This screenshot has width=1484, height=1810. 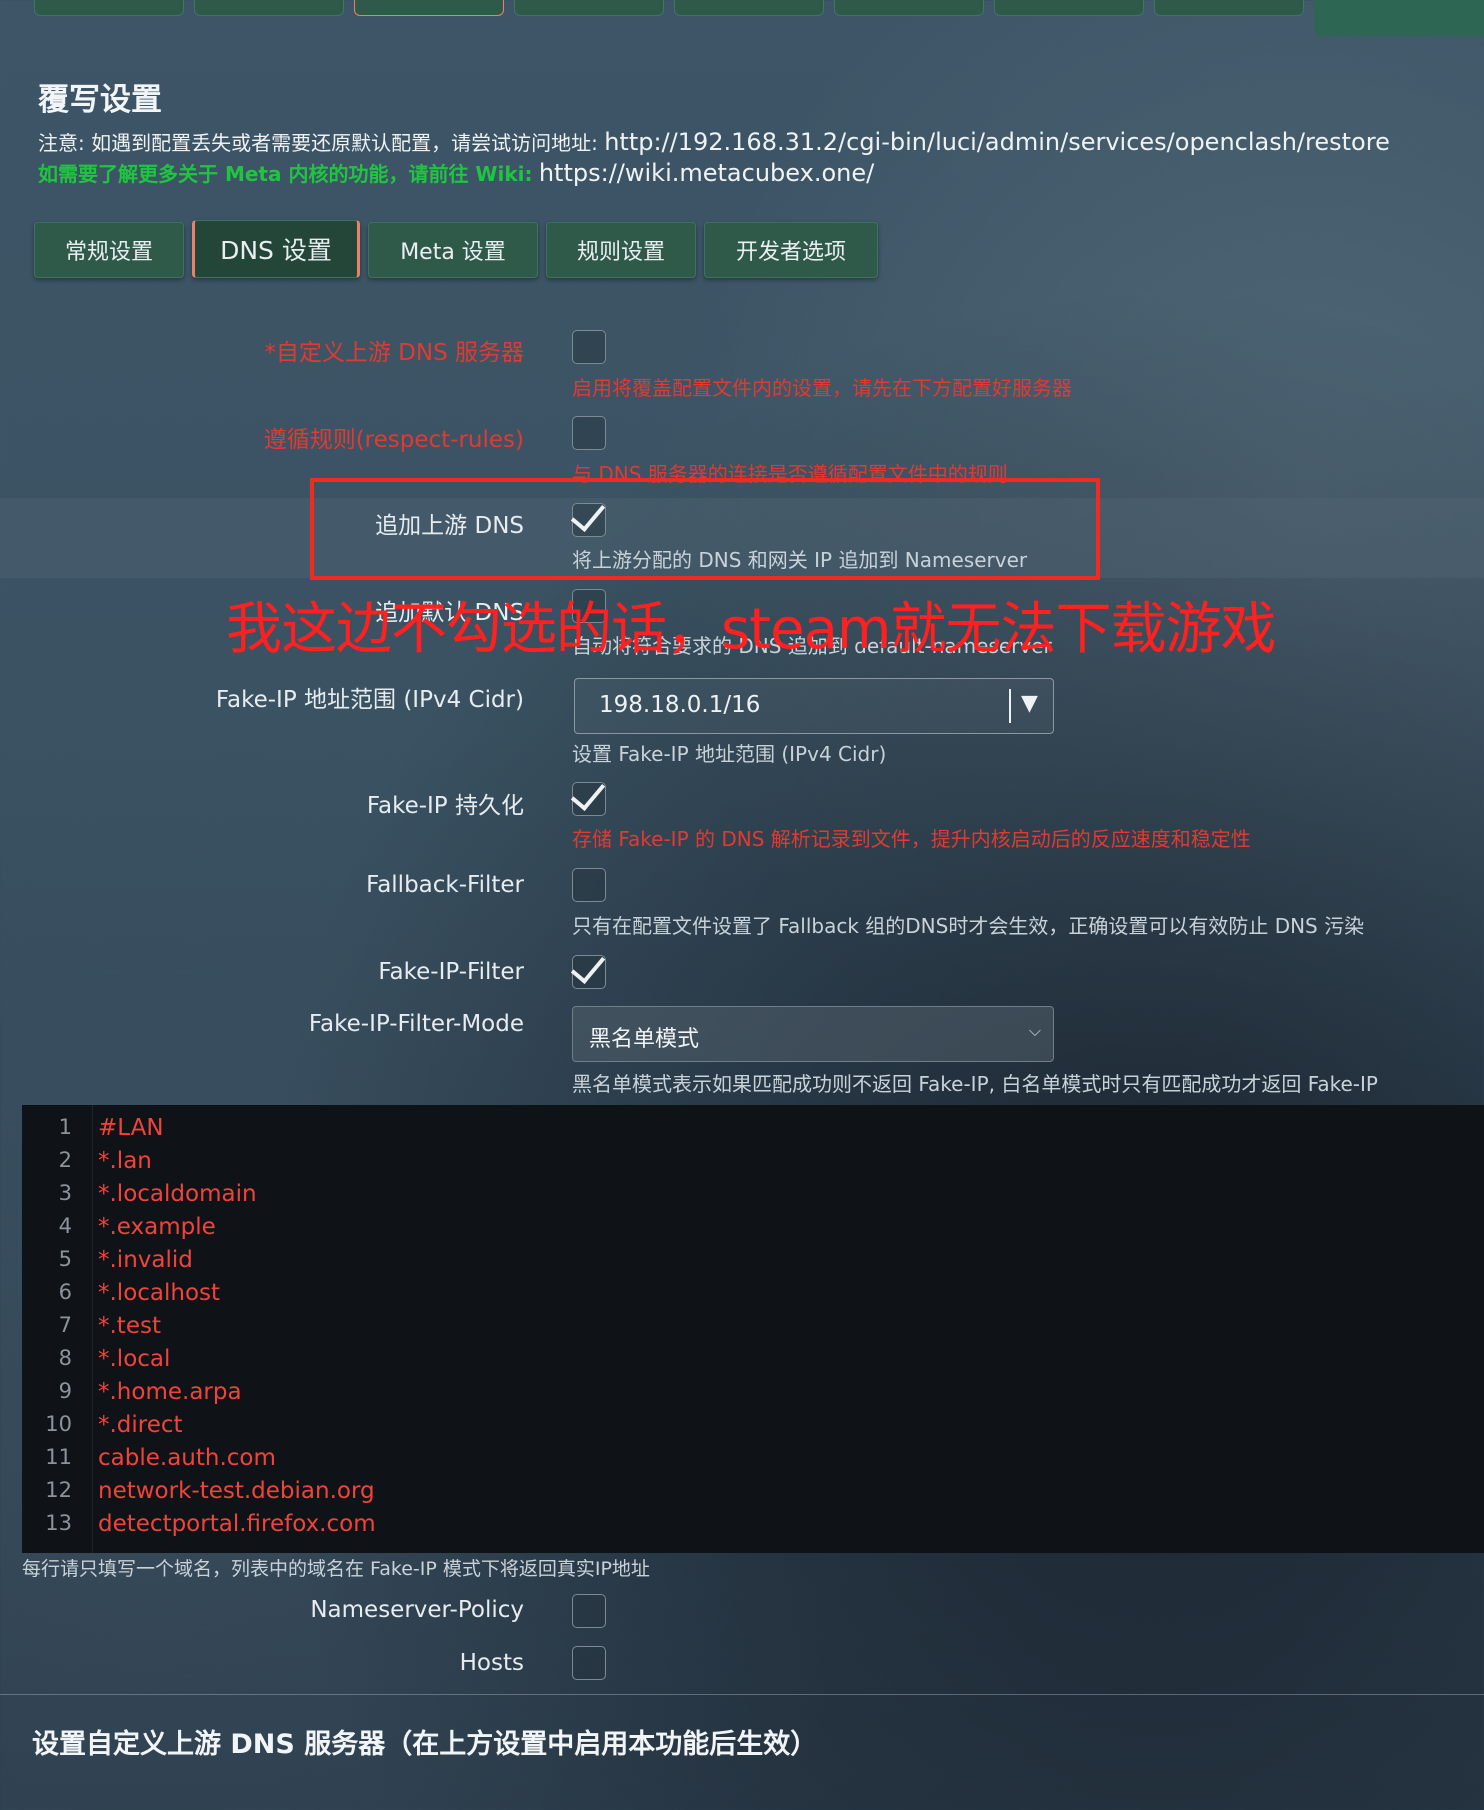 I want to click on fakeip-range-input: 198.18.0.1/16 ▼, so click(x=814, y=706).